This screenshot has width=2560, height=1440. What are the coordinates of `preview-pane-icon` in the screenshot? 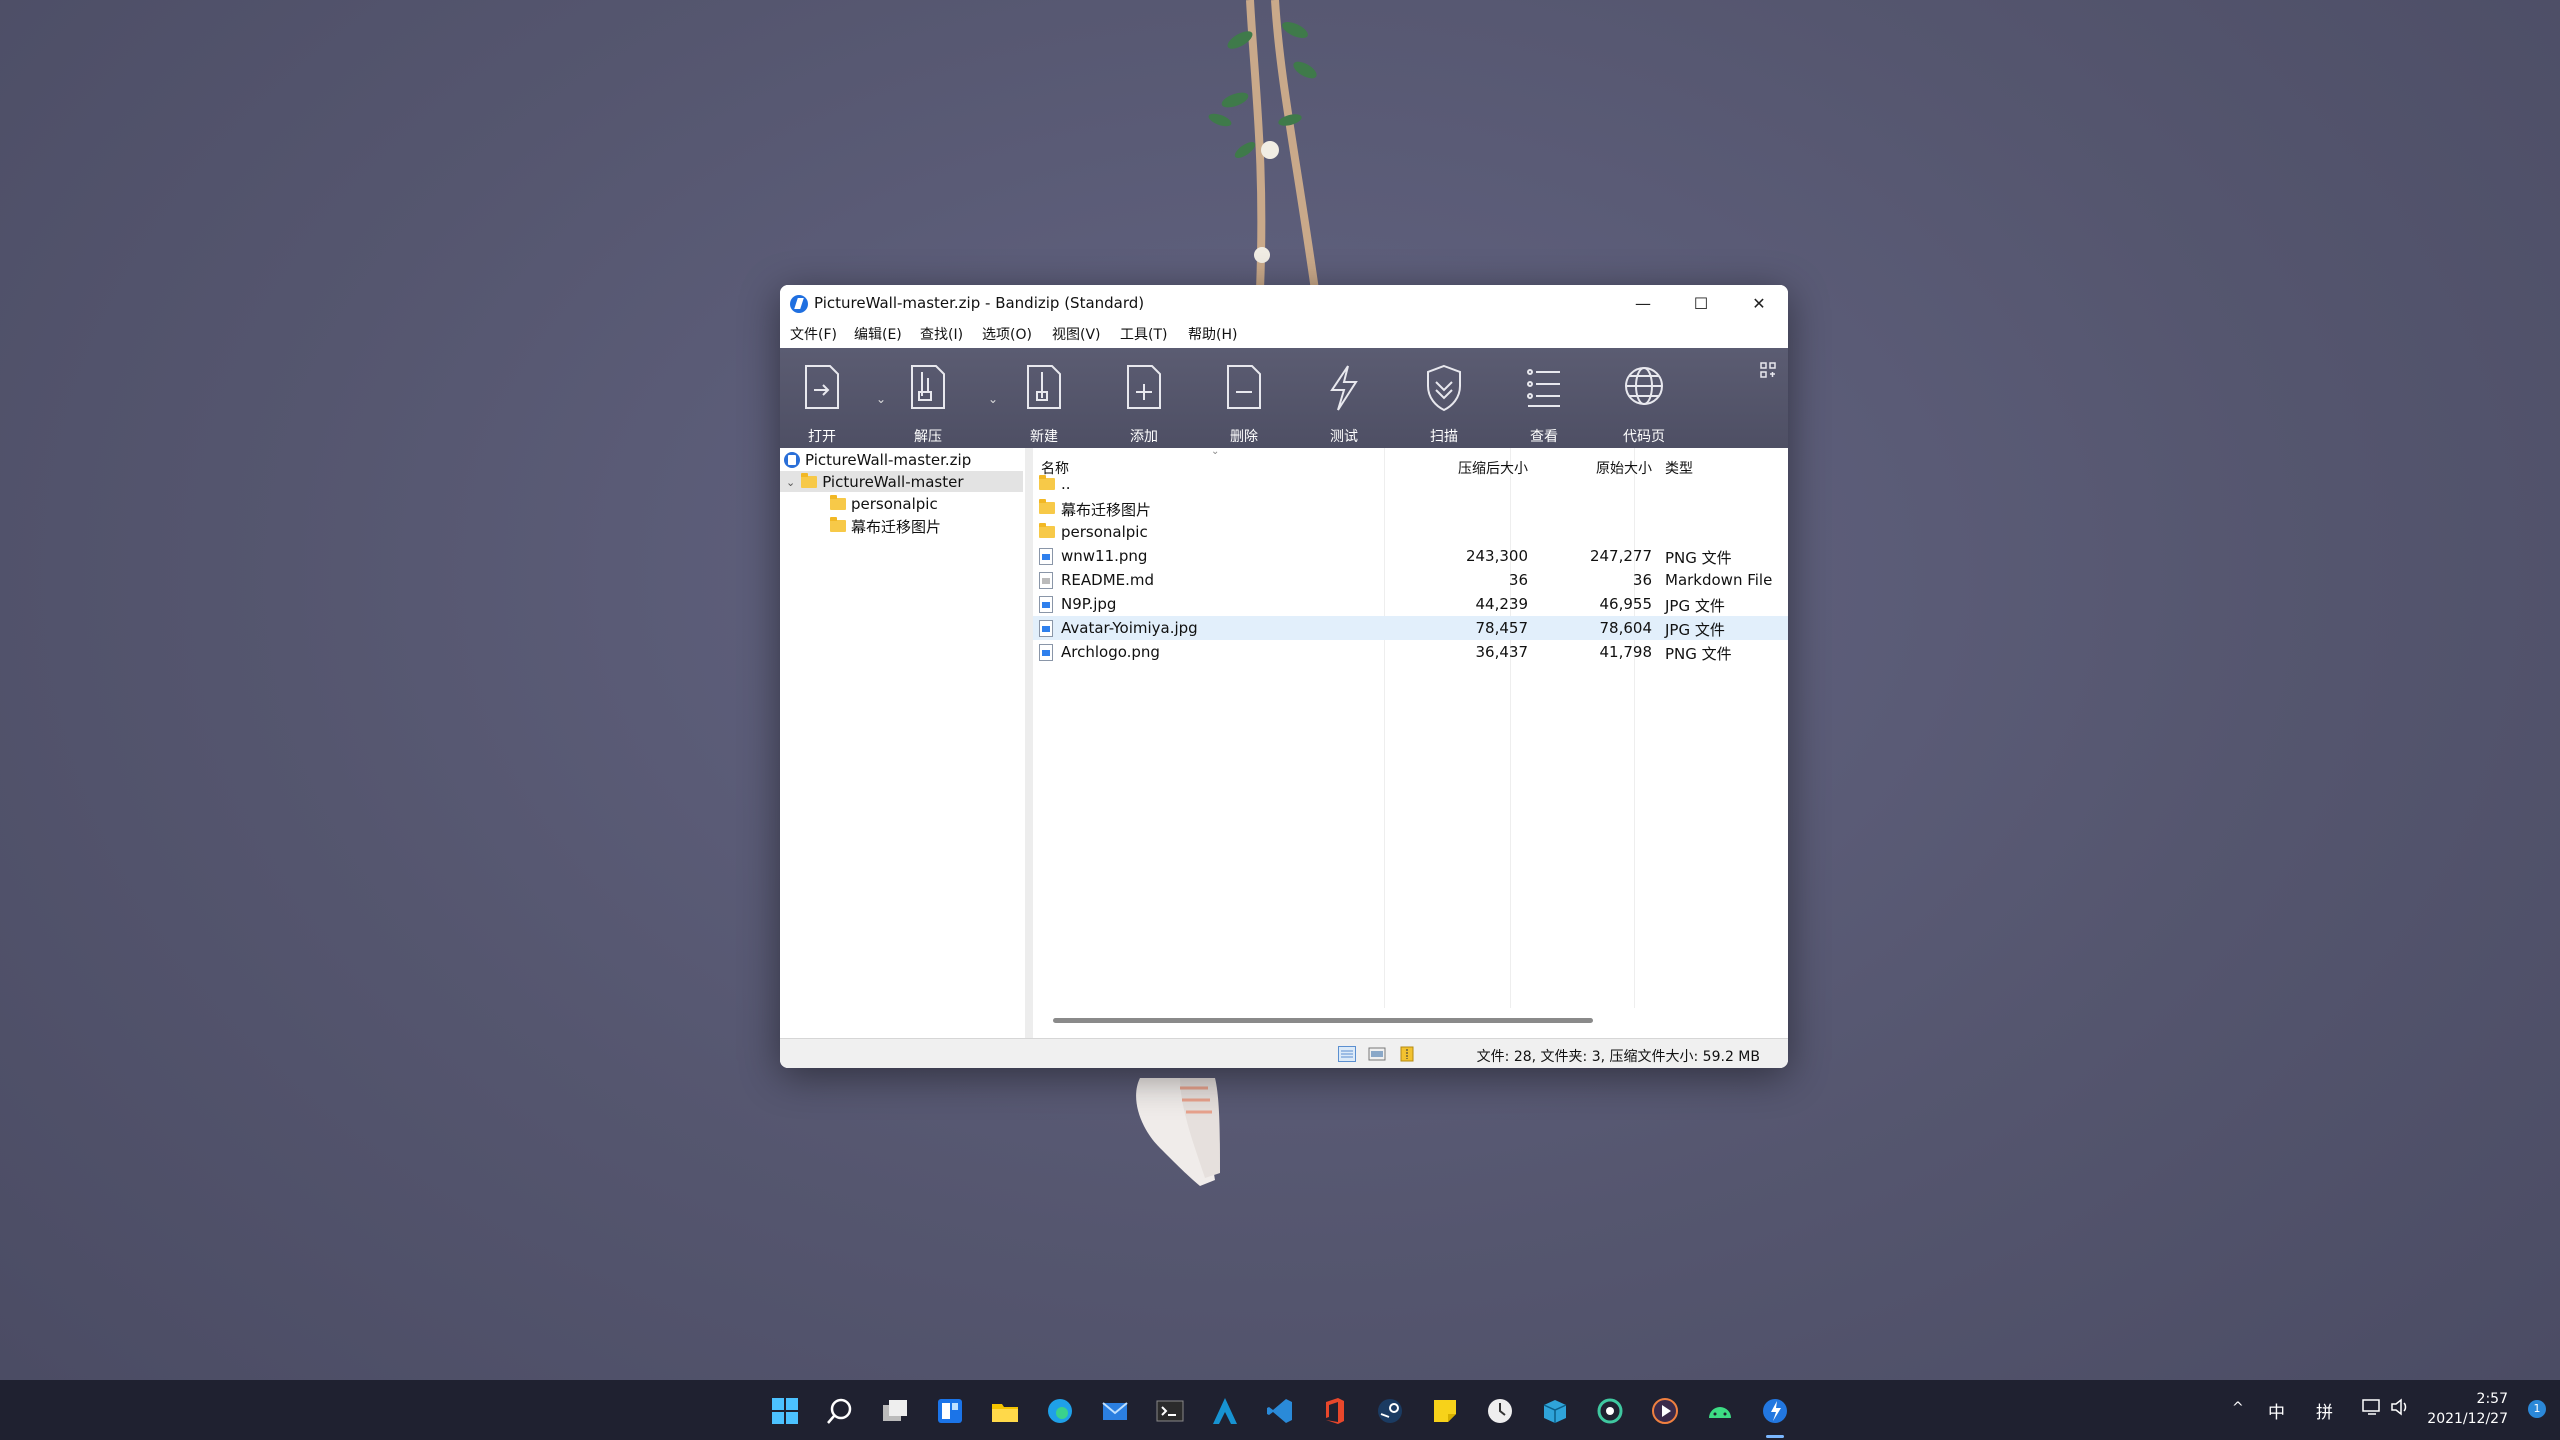 It's located at (1377, 1054).